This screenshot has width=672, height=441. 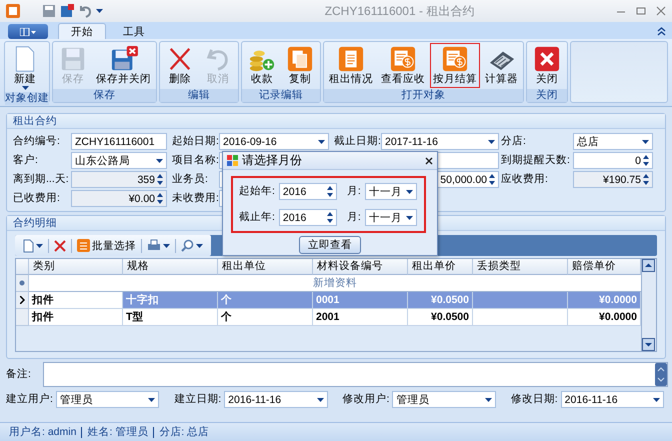 I want to click on save-and-close-icon, so click(x=67, y=11).